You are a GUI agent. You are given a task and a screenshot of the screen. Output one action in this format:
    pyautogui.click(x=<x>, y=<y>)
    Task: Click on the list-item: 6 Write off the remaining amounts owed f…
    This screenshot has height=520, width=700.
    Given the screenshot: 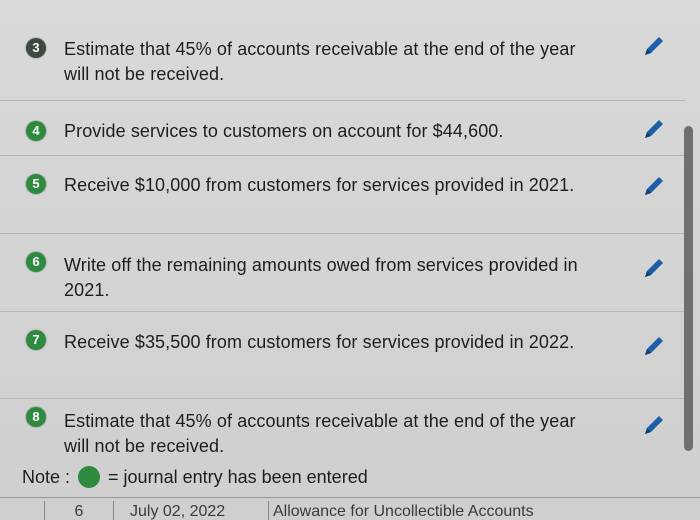 What is the action you would take?
    pyautogui.click(x=343, y=273)
    